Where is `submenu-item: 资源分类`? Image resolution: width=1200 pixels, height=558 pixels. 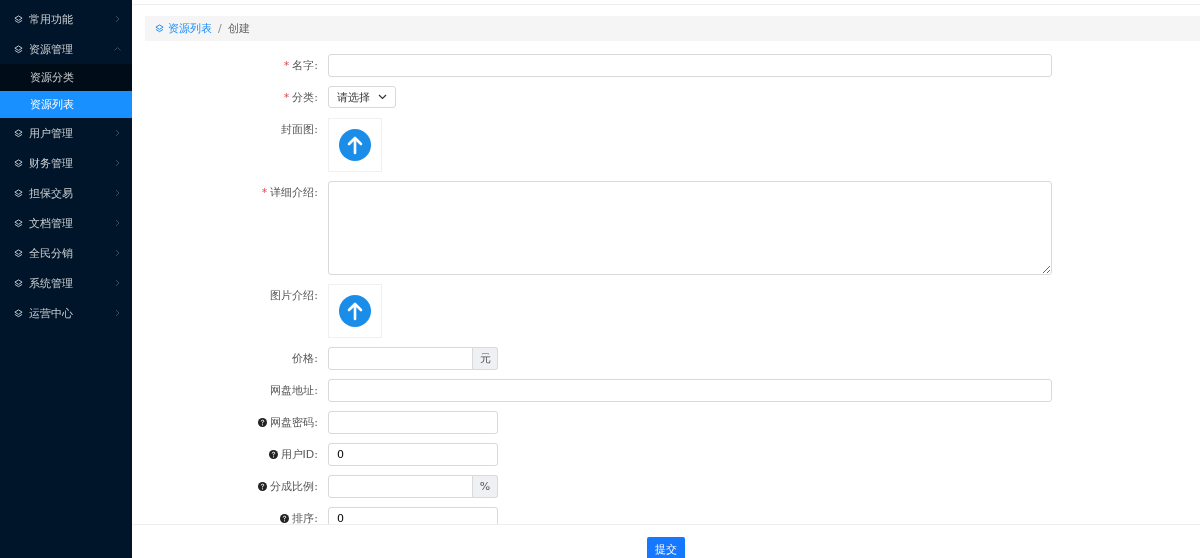
submenu-item: 资源分类 is located at coordinates (66, 77).